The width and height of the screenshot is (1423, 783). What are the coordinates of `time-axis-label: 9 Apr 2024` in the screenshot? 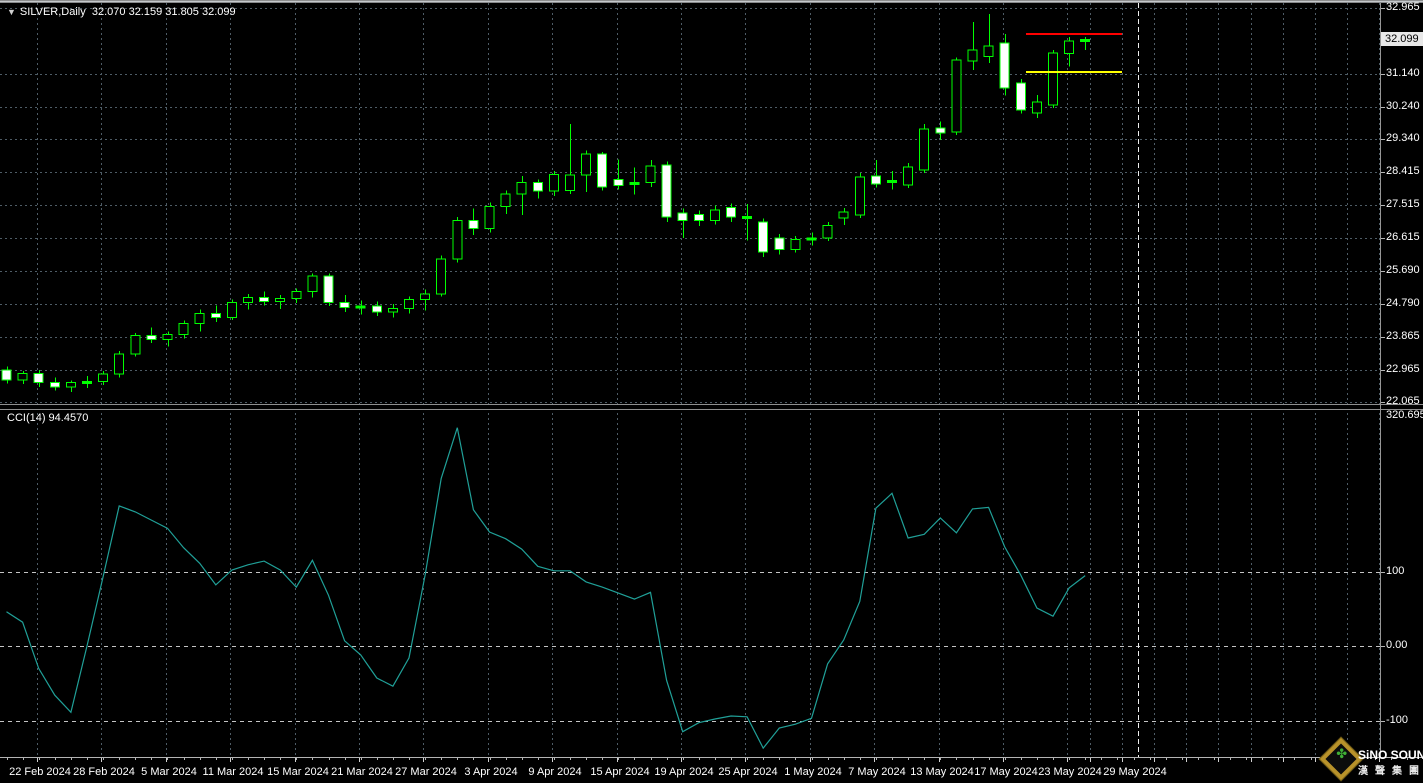 It's located at (555, 772).